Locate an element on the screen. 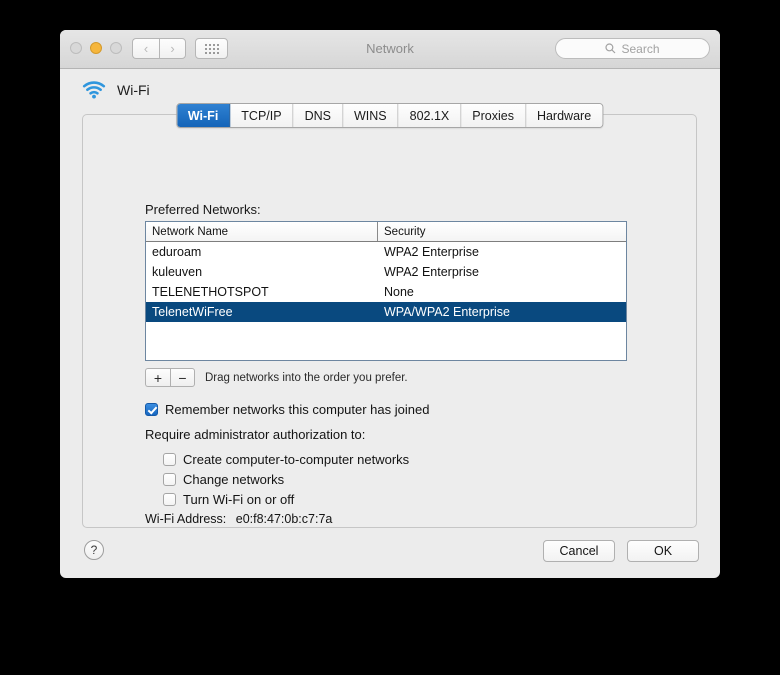  search-icon is located at coordinates (610, 48).